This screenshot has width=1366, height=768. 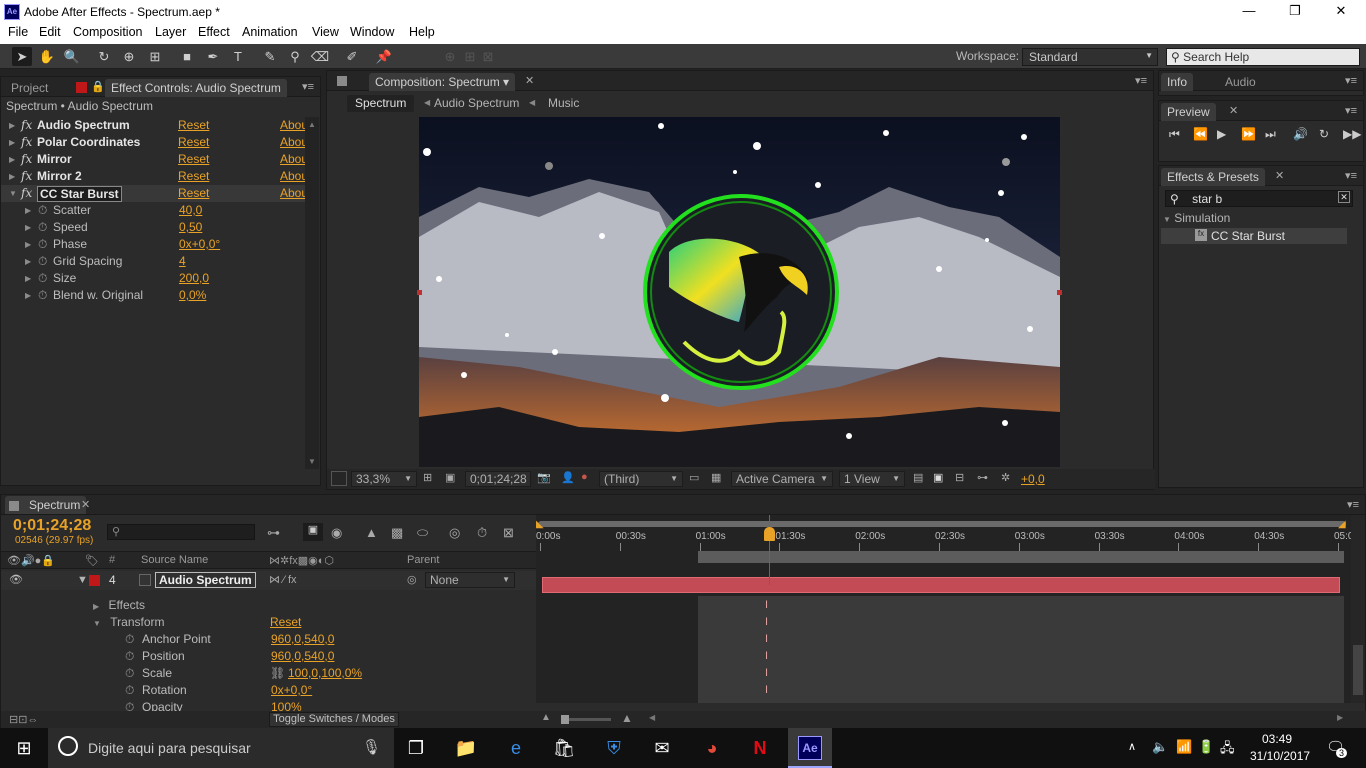 What do you see at coordinates (760, 748) in the screenshot?
I see `netflix-icon: N` at bounding box center [760, 748].